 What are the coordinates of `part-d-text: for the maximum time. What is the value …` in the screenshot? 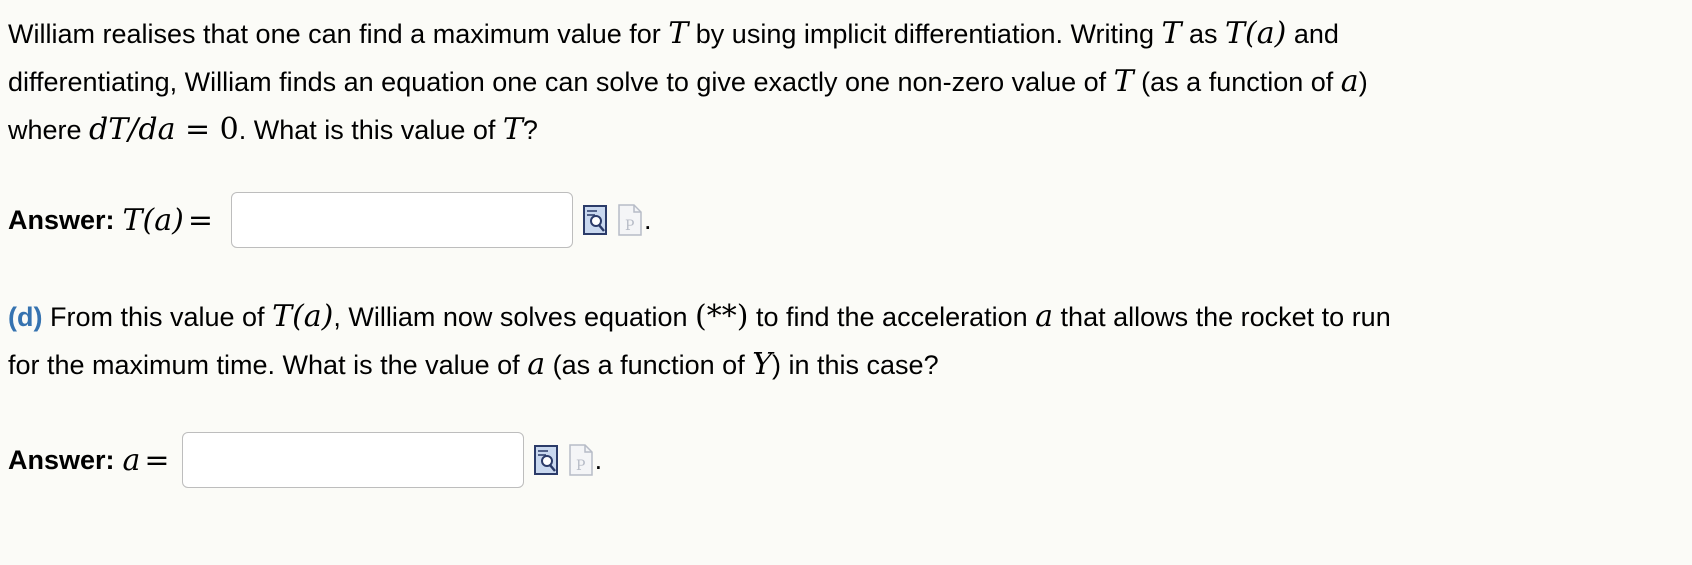 It's located at (268, 365).